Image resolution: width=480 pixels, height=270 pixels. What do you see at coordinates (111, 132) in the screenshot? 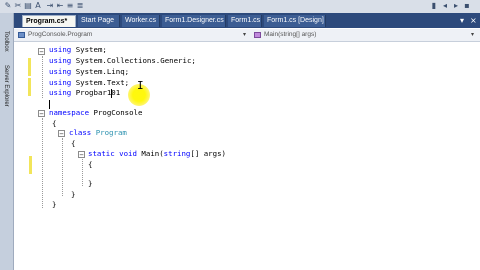
I see `class-name: Program` at bounding box center [111, 132].